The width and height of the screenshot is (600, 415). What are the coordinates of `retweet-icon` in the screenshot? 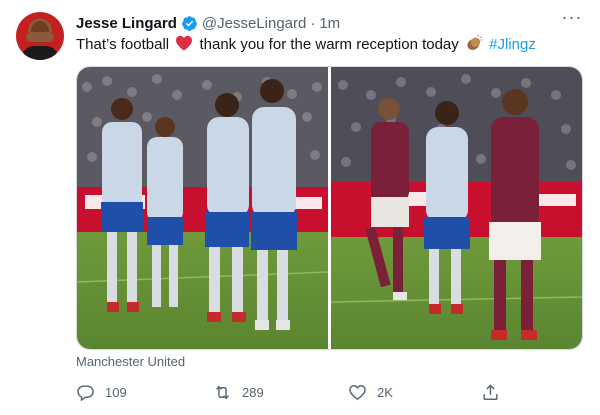 It's located at (222, 392).